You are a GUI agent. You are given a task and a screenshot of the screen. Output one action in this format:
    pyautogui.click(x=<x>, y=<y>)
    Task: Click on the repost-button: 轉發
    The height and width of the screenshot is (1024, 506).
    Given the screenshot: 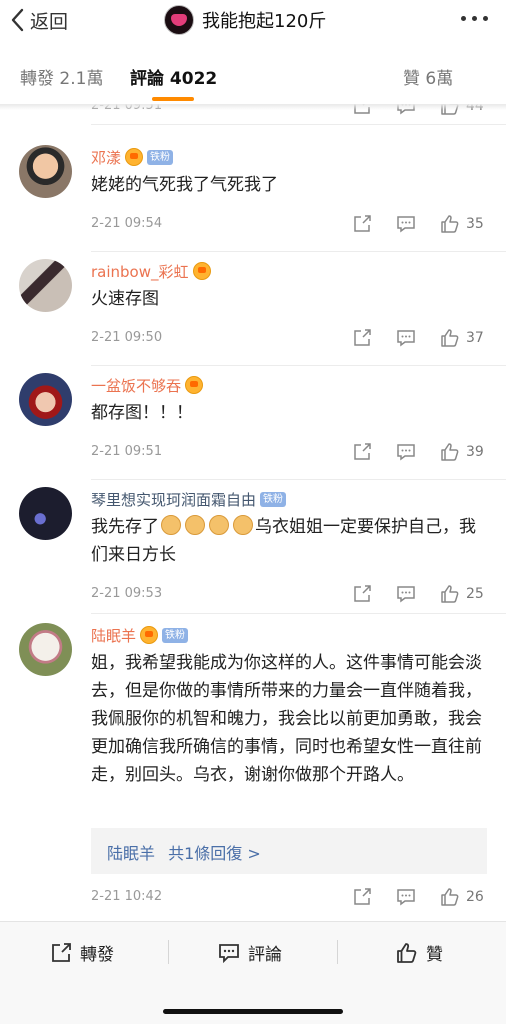 What is the action you would take?
    pyautogui.click(x=82, y=952)
    